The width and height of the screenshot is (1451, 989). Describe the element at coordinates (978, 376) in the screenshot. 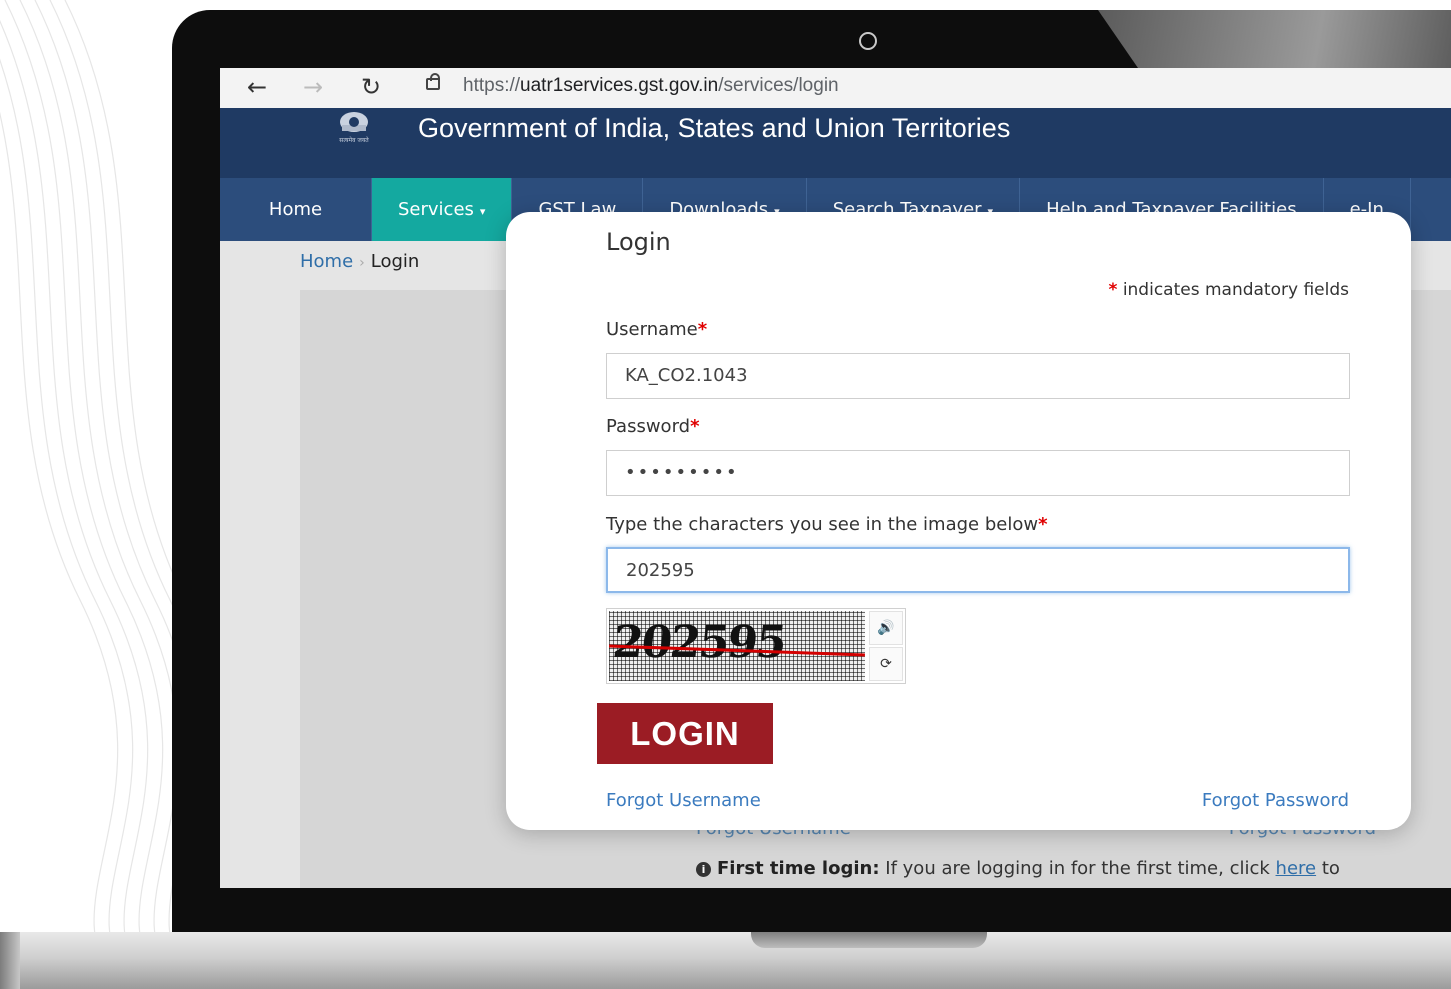

I see `username-field: KA_CO2.1043` at that location.